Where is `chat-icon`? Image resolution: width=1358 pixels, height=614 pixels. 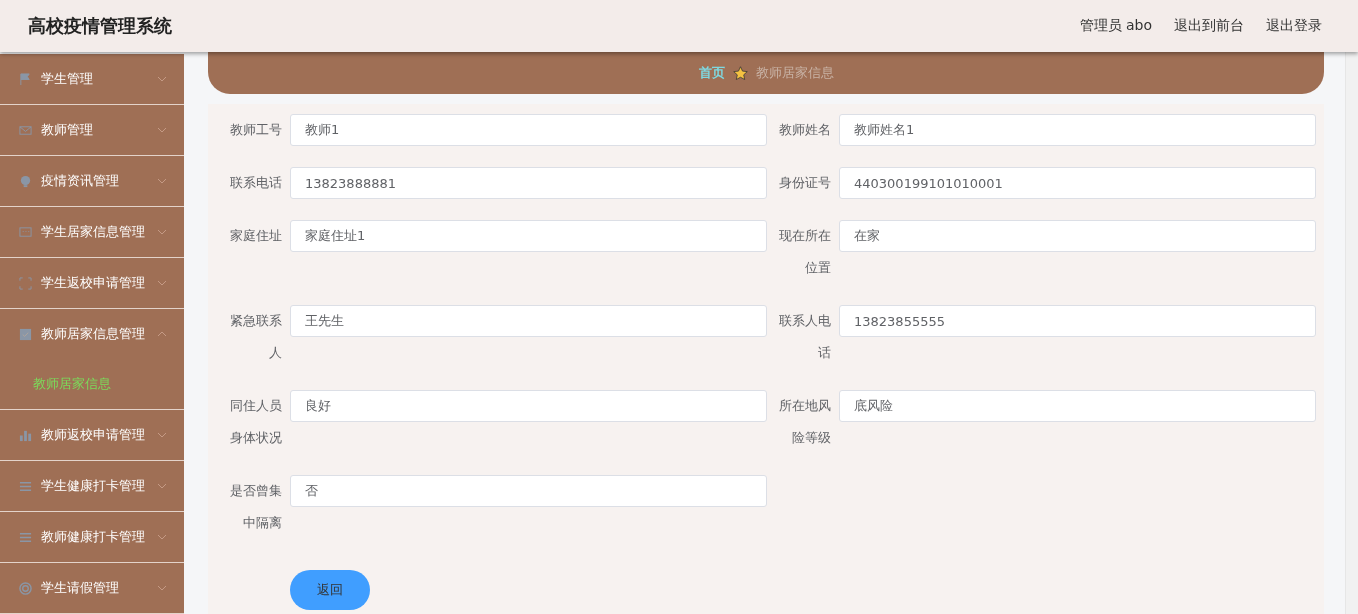
chat-icon is located at coordinates (25, 232).